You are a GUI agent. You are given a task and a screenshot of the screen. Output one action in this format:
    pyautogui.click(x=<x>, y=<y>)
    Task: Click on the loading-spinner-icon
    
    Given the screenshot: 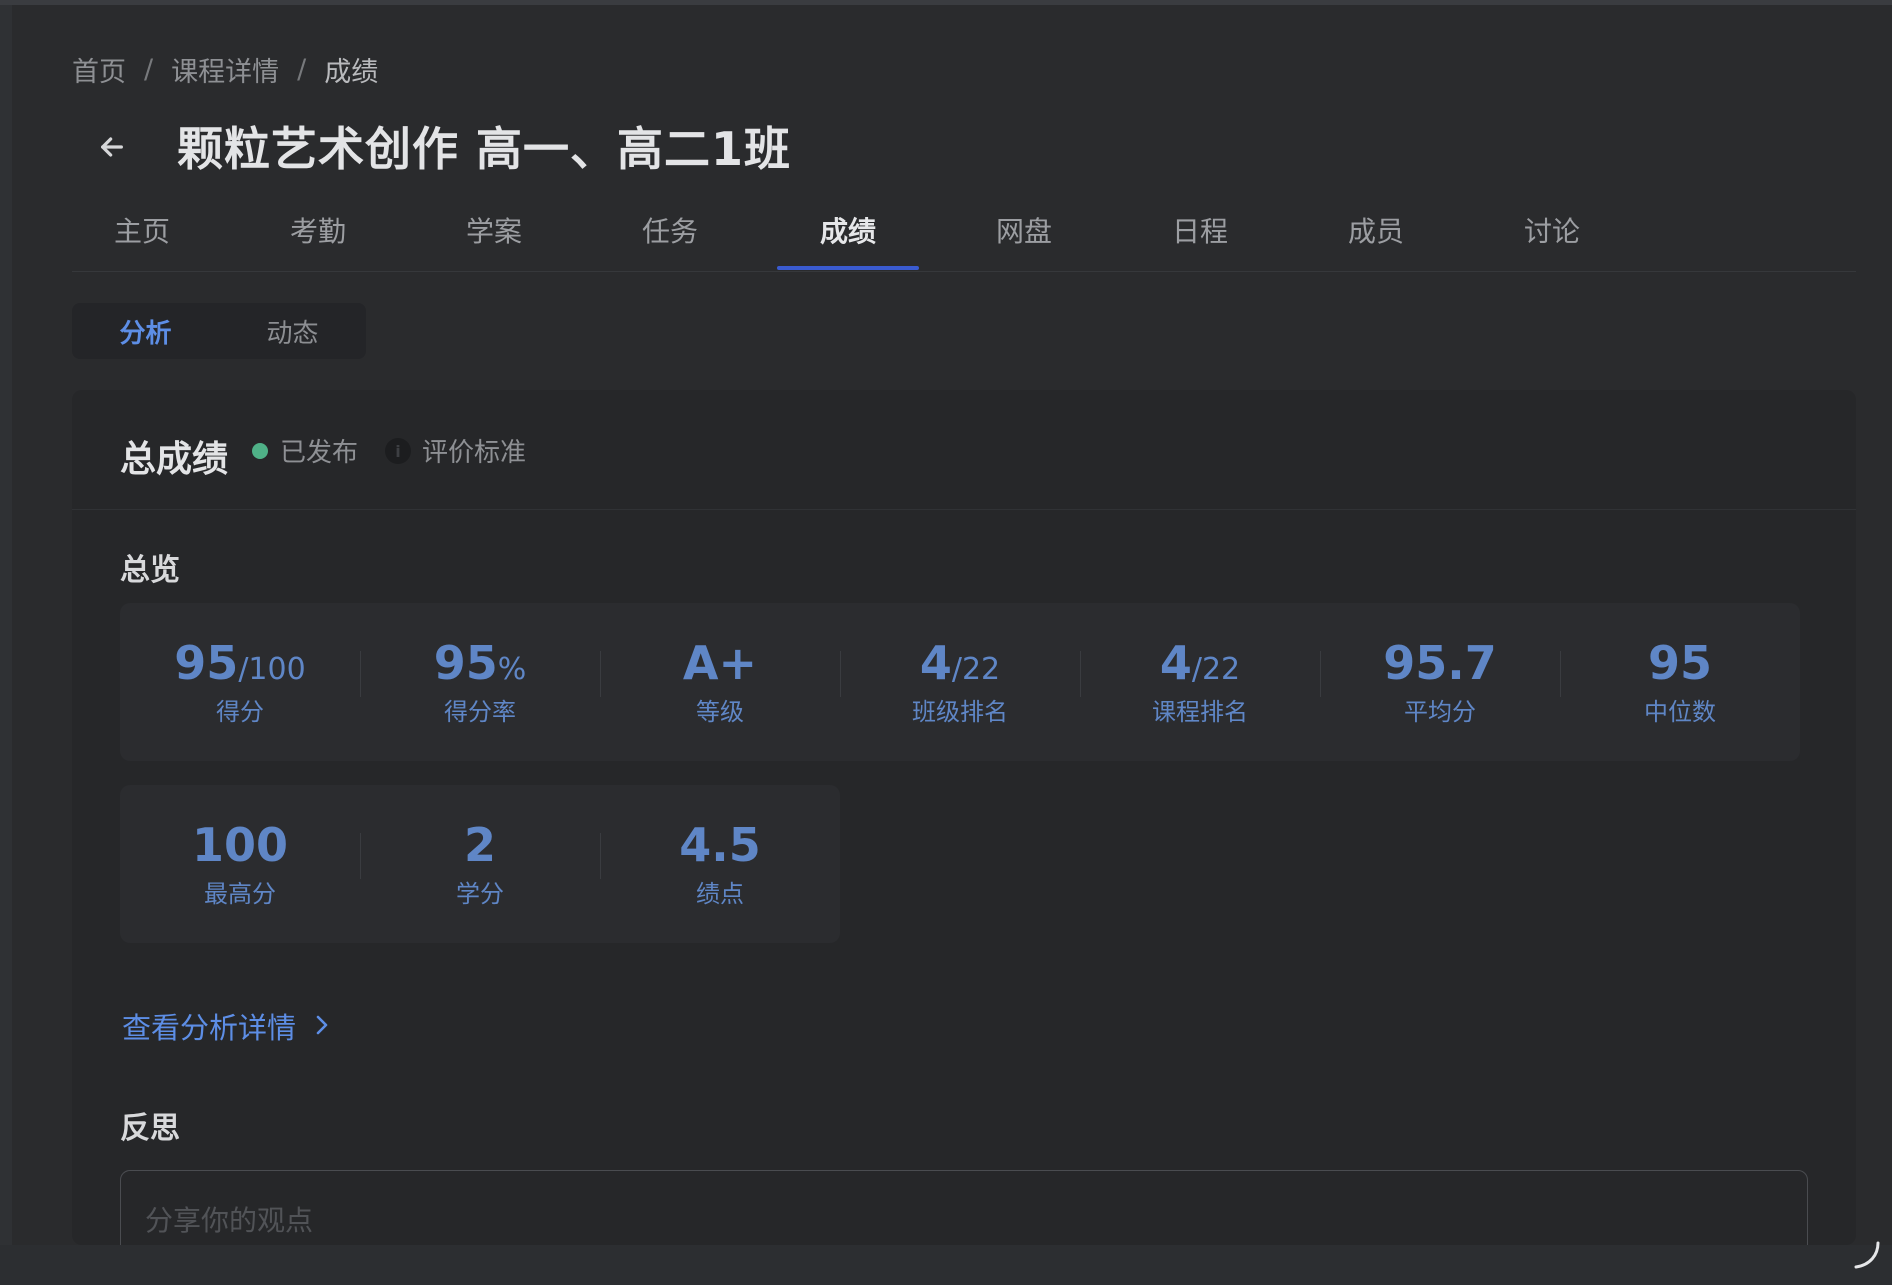 What is the action you would take?
    pyautogui.click(x=1867, y=1255)
    